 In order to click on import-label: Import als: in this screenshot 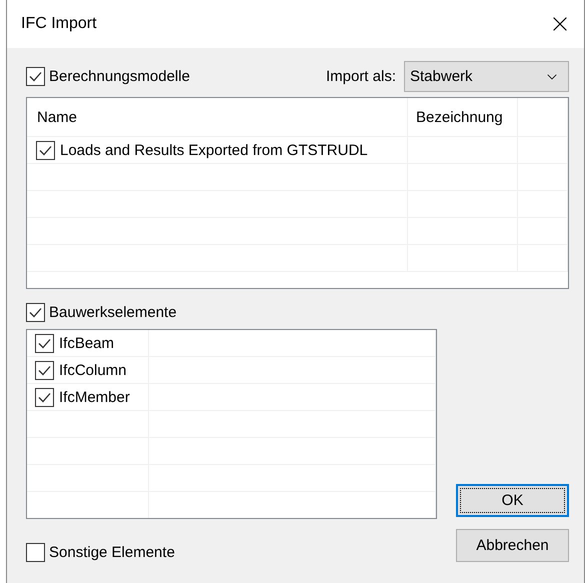, I will do `click(361, 76)`.